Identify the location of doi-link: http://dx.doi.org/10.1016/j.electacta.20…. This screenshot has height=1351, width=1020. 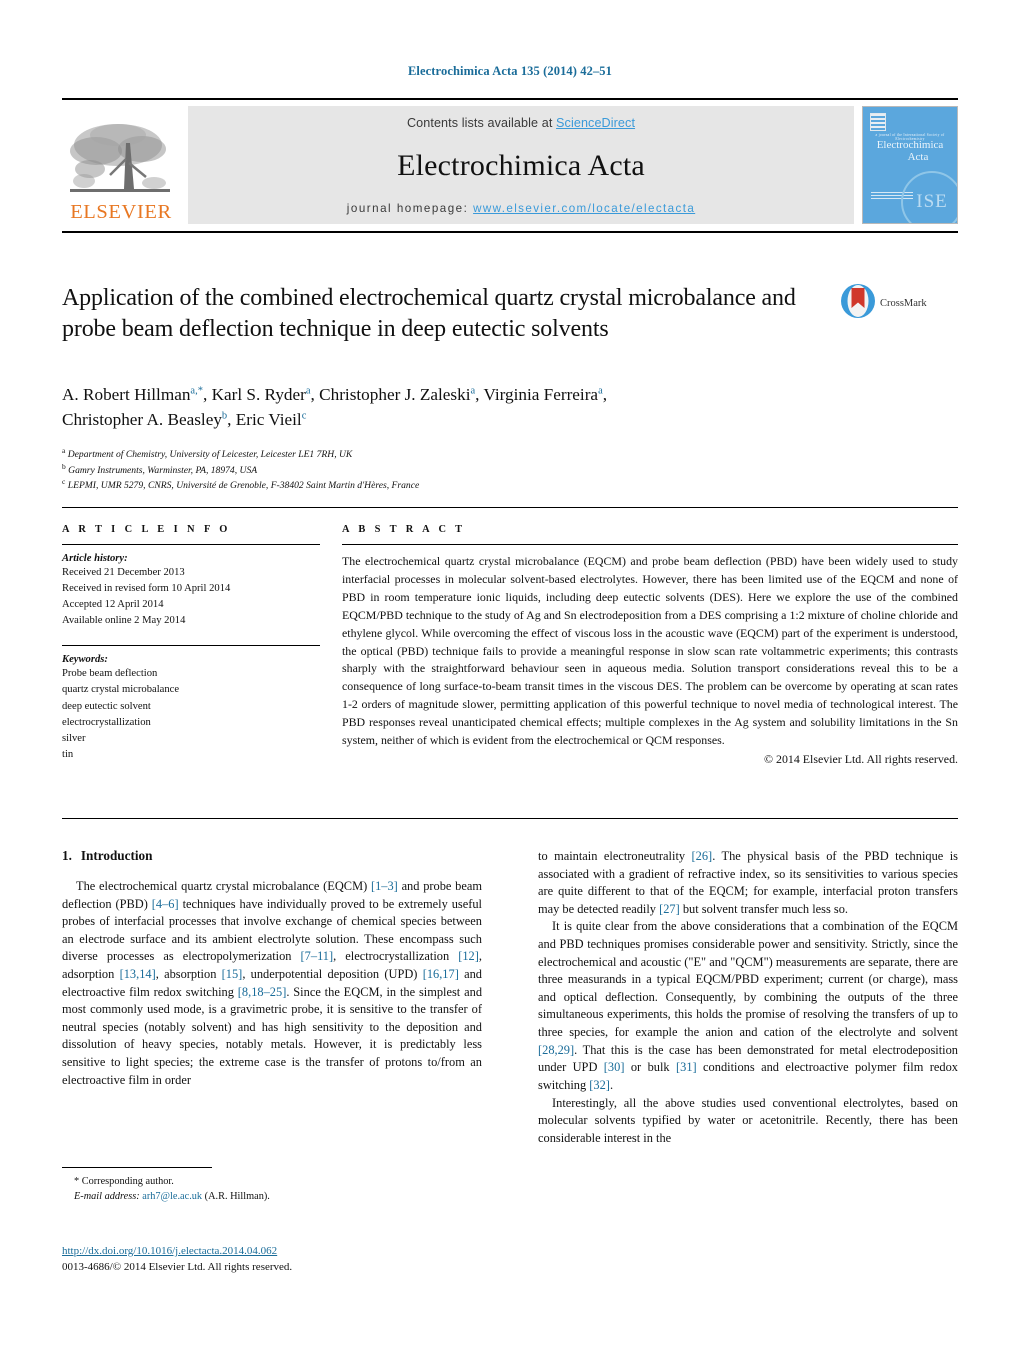
(169, 1251).